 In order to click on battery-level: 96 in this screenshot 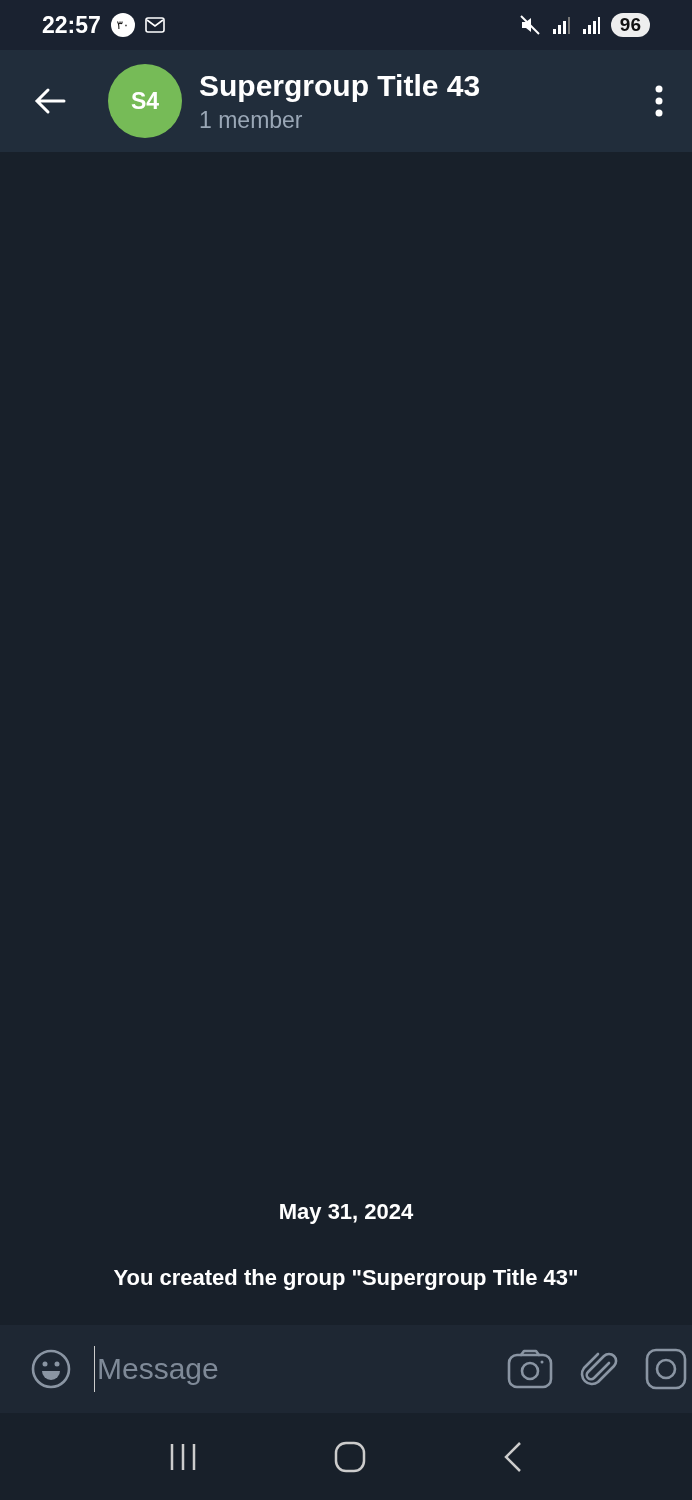, I will do `click(630, 25)`.